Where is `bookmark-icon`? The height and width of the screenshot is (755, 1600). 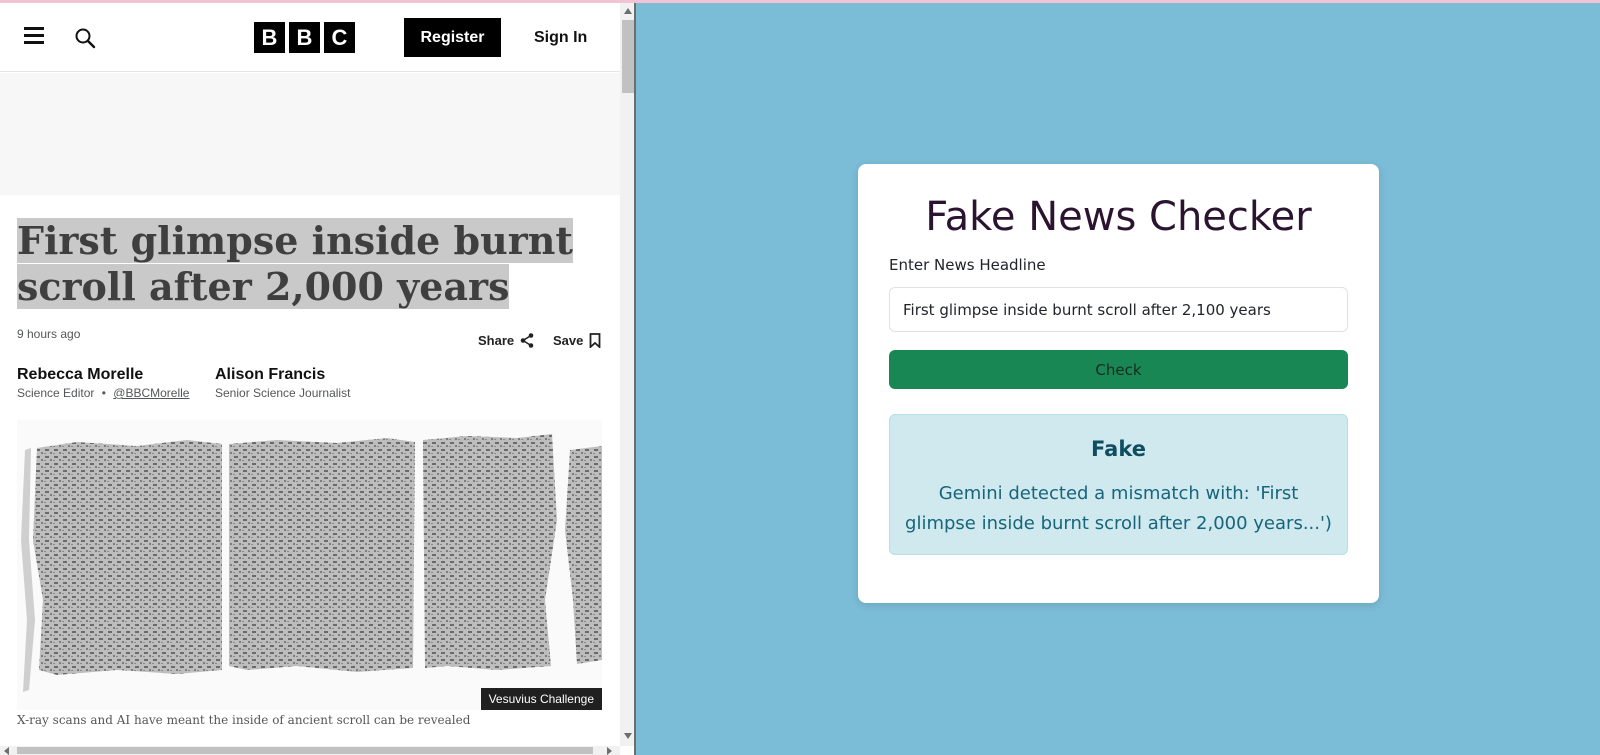 bookmark-icon is located at coordinates (595, 340).